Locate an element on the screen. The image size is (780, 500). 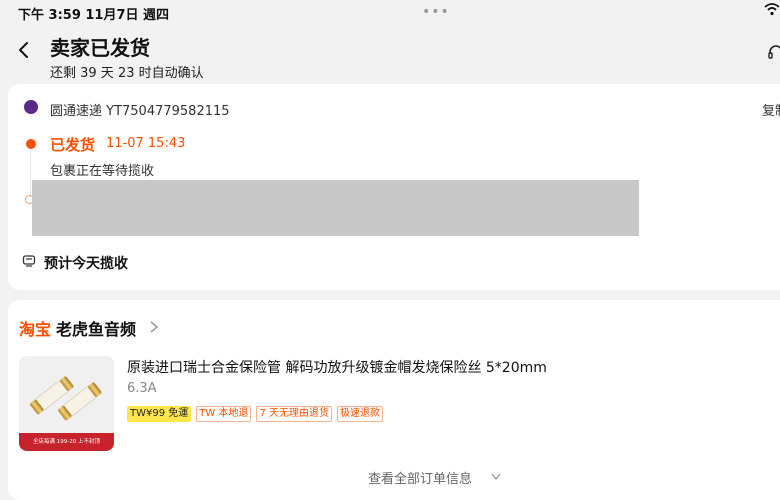
pickup-icon is located at coordinates (29, 261).